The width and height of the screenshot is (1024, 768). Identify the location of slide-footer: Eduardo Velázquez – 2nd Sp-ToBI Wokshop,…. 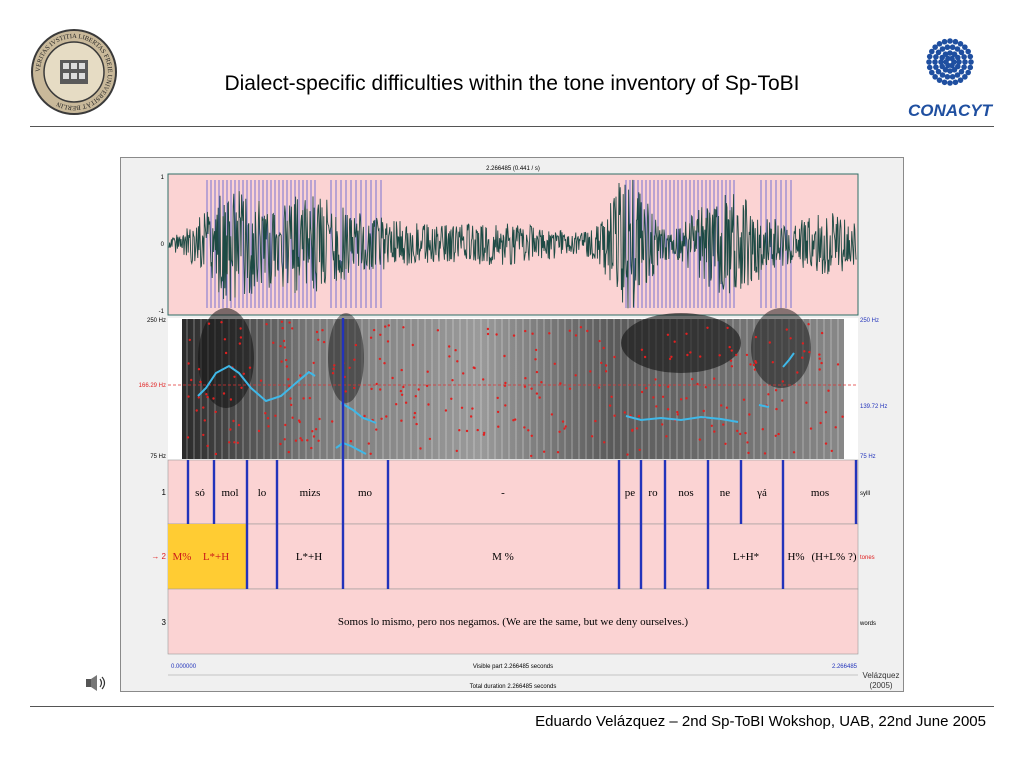
(760, 721).